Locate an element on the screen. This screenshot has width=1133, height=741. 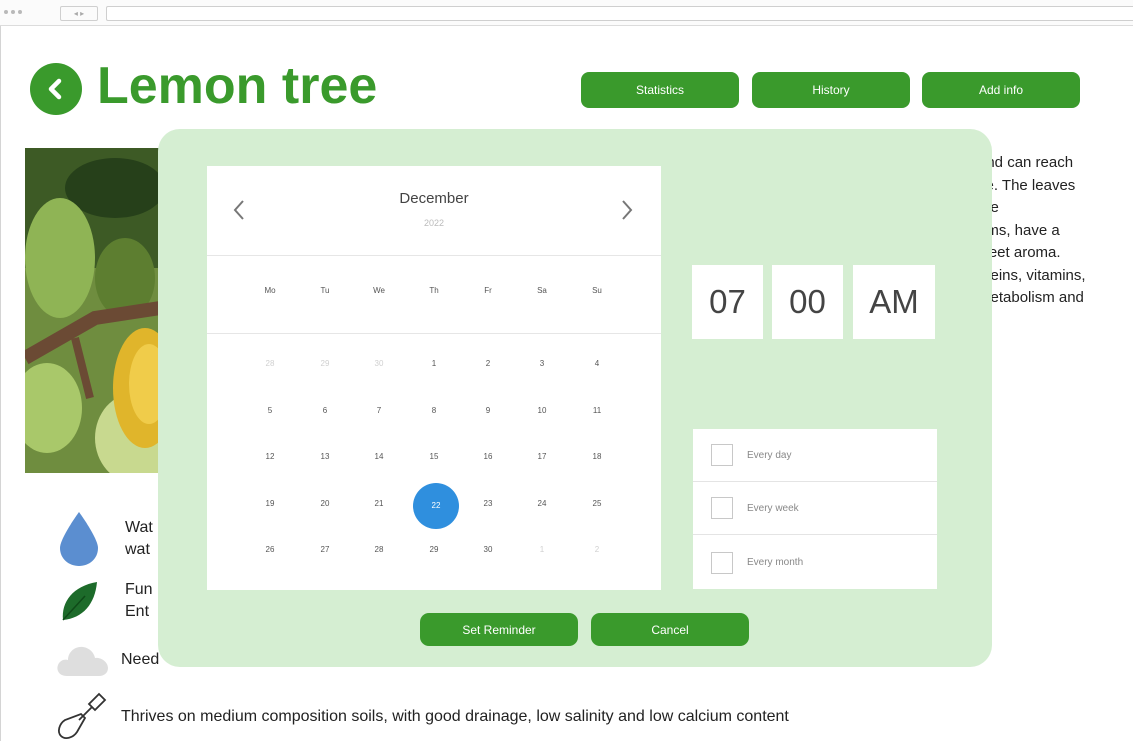
every-day-label: Every day is located at coordinates (769, 455).